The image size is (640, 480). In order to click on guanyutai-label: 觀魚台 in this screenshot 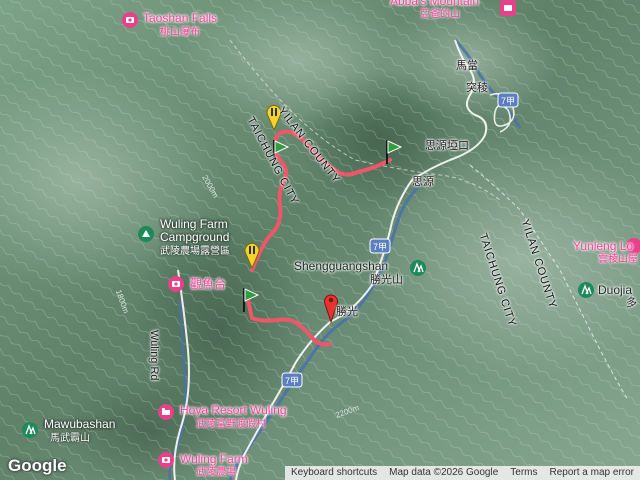, I will do `click(208, 284)`.